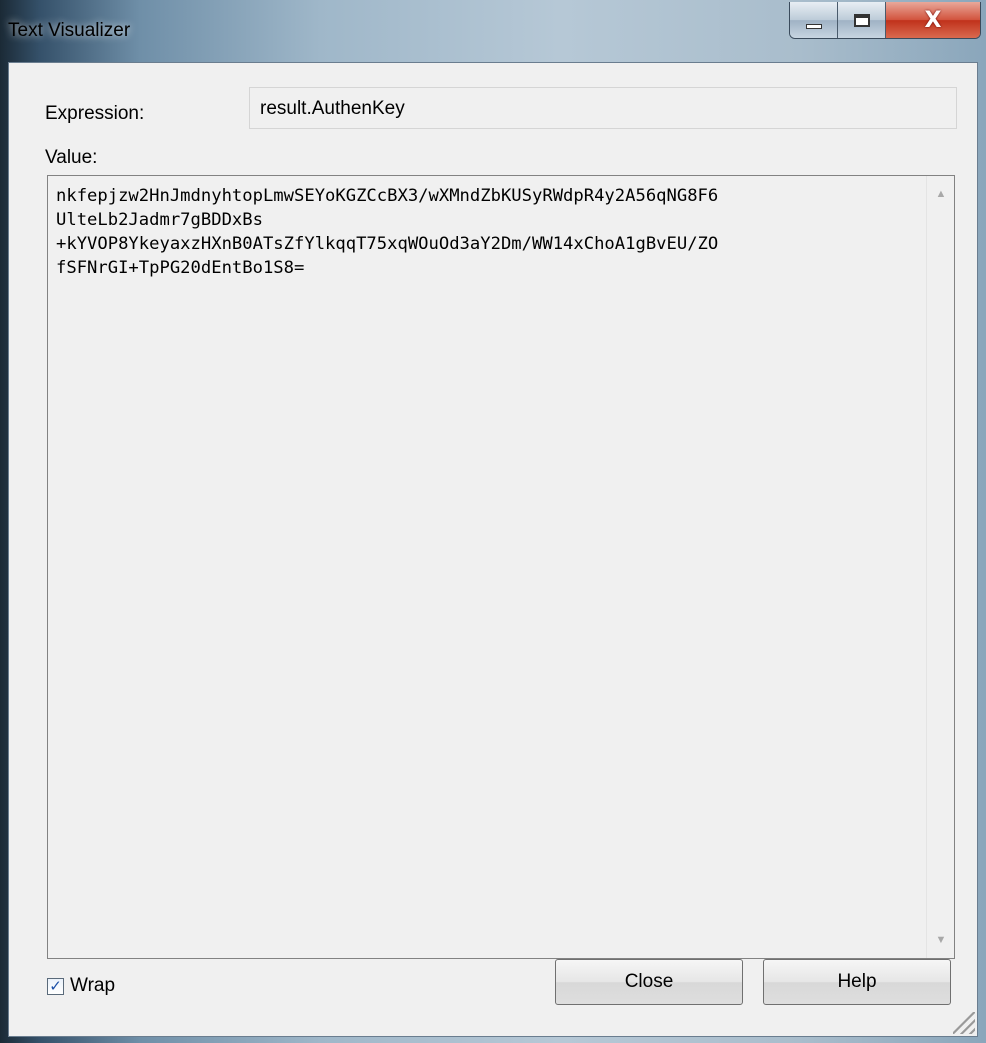 This screenshot has height=1043, width=986. Describe the element at coordinates (69, 30) in the screenshot. I see `window-title: Text Visualizer` at that location.